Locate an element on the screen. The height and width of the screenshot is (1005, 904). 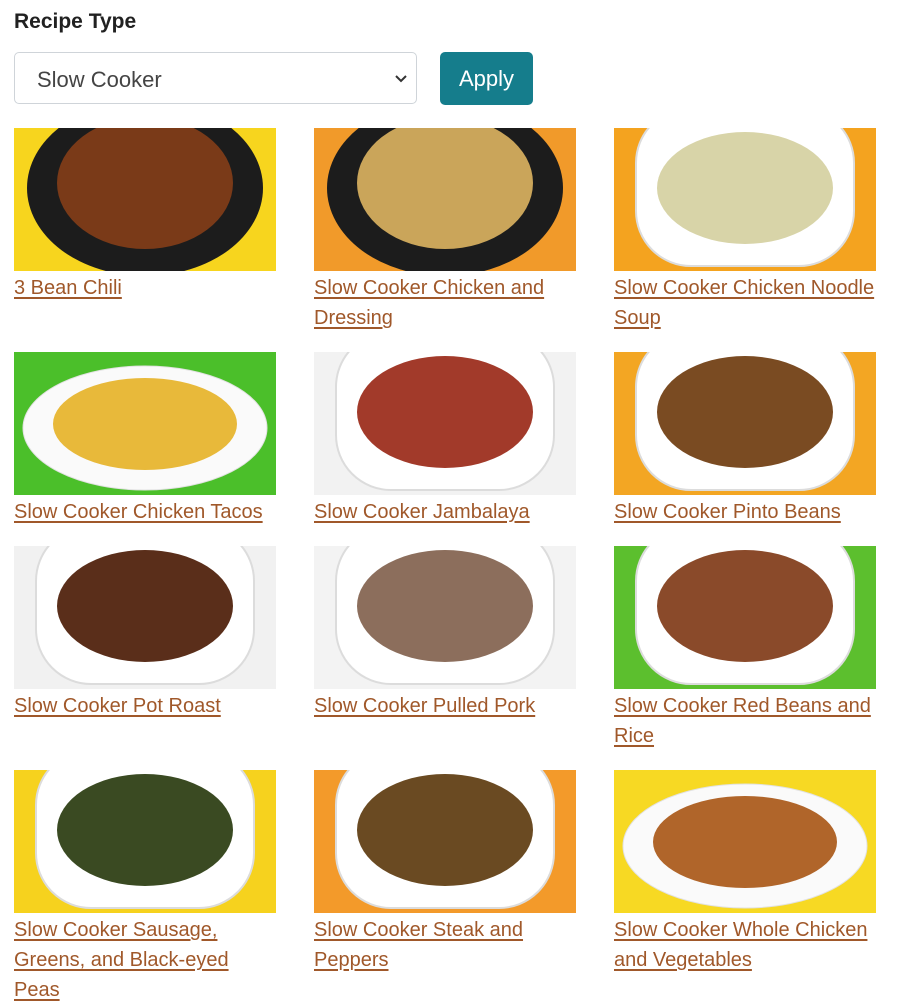
recipe-card: Slow Cooker Pulled Pork is located at coordinates (445, 633).